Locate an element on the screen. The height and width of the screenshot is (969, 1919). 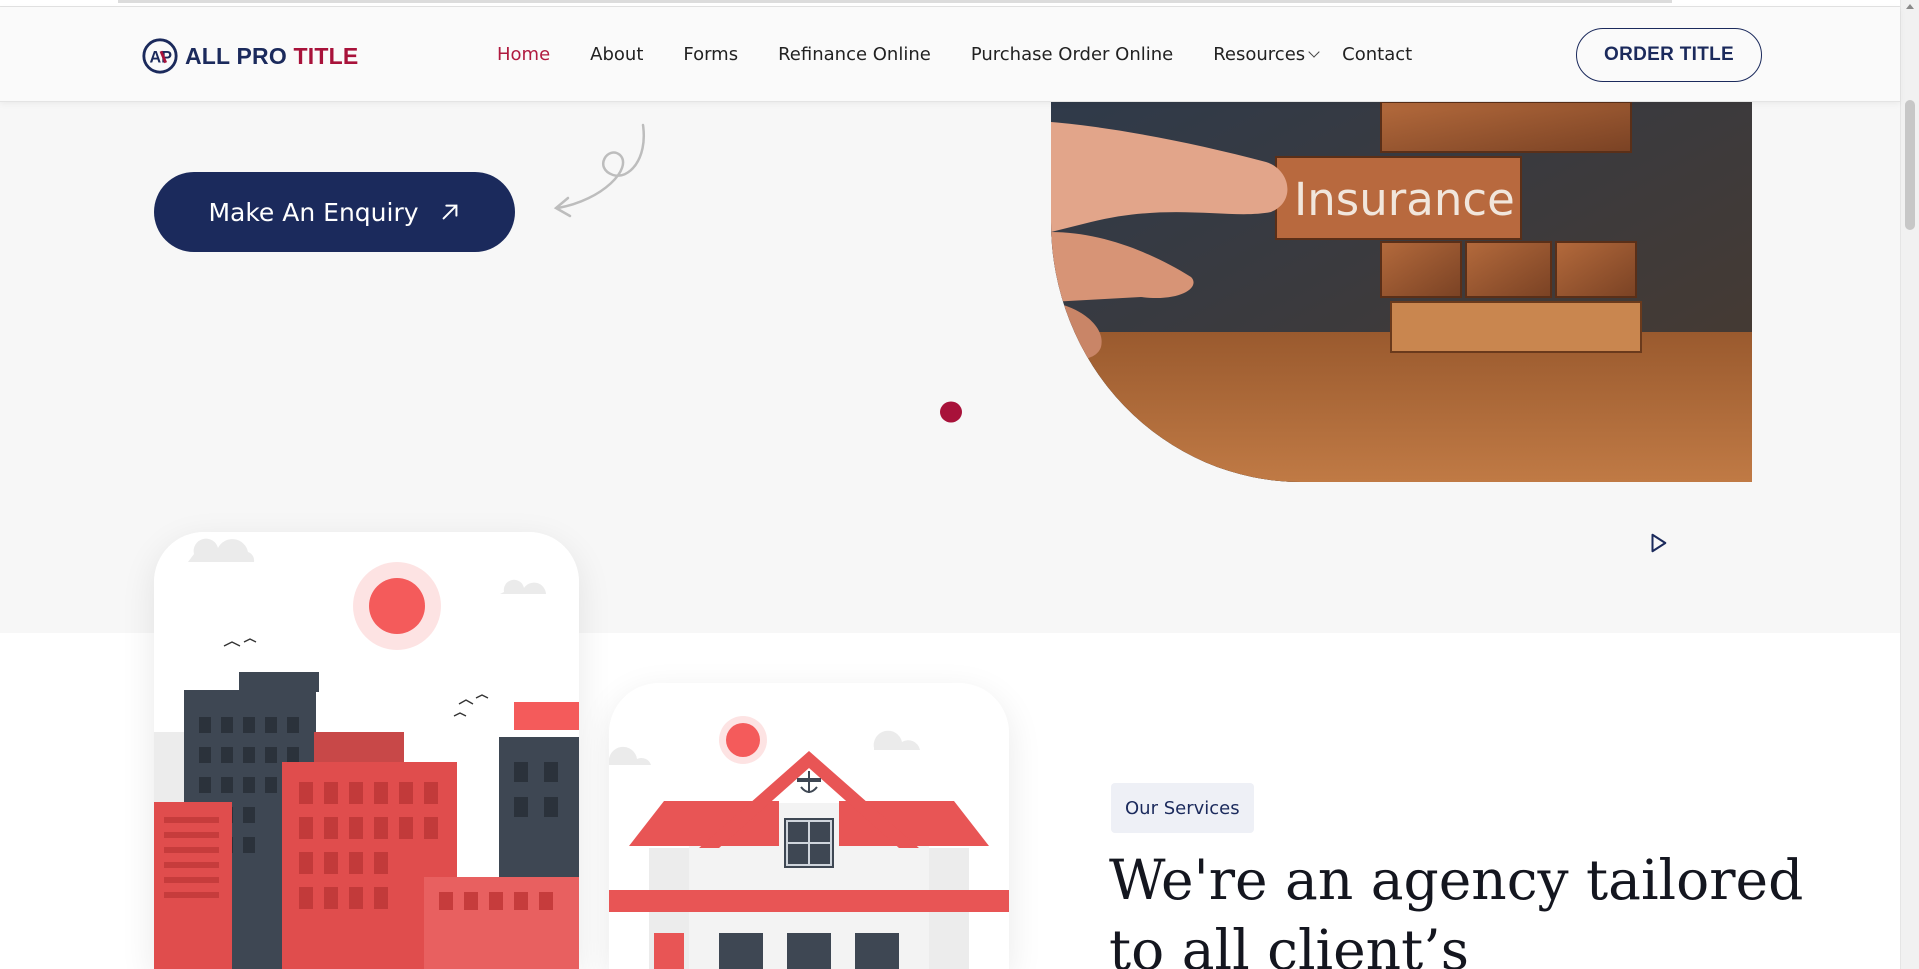
insurance-block-text: Insurance is located at coordinates (1404, 199).